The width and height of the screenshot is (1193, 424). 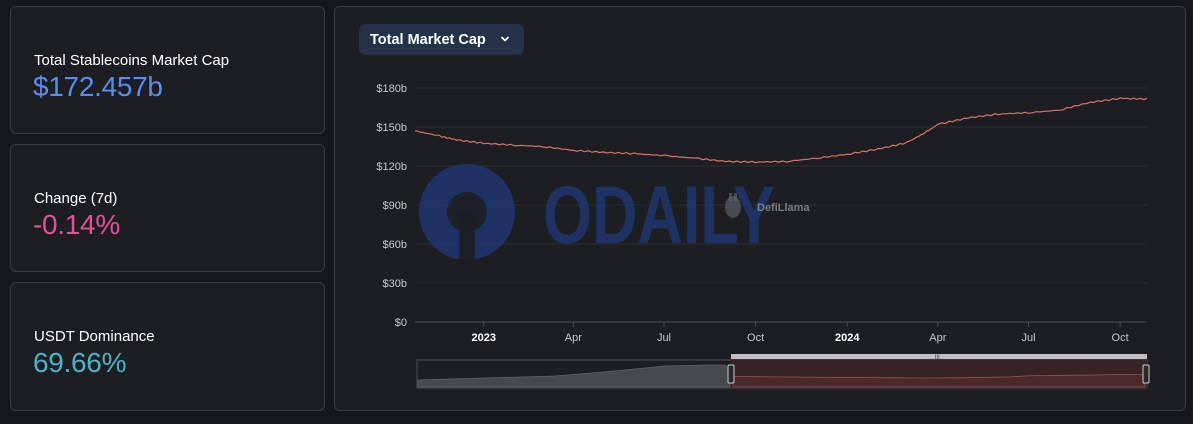 What do you see at coordinates (659, 215) in the screenshot?
I see `odaily-wordmark: ODAILY` at bounding box center [659, 215].